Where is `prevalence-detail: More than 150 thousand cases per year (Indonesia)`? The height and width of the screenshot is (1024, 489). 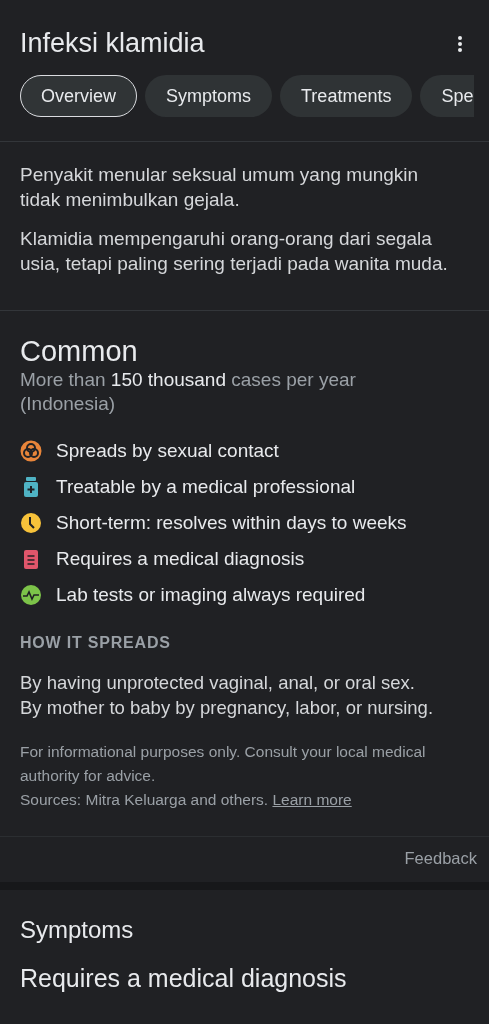 prevalence-detail: More than 150 thousand cases per year (Indonesia) is located at coordinates (188, 392).